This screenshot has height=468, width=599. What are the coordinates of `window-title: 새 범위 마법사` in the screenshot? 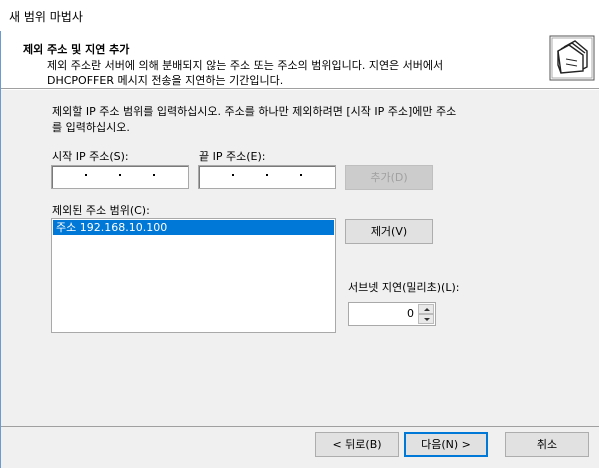 It's located at (46, 17).